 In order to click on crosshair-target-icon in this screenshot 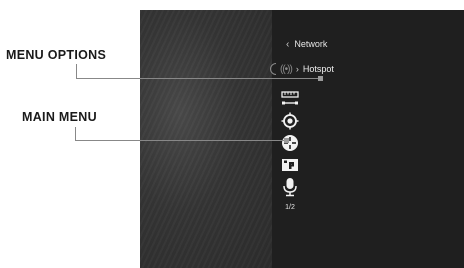, I will do `click(290, 121)`.